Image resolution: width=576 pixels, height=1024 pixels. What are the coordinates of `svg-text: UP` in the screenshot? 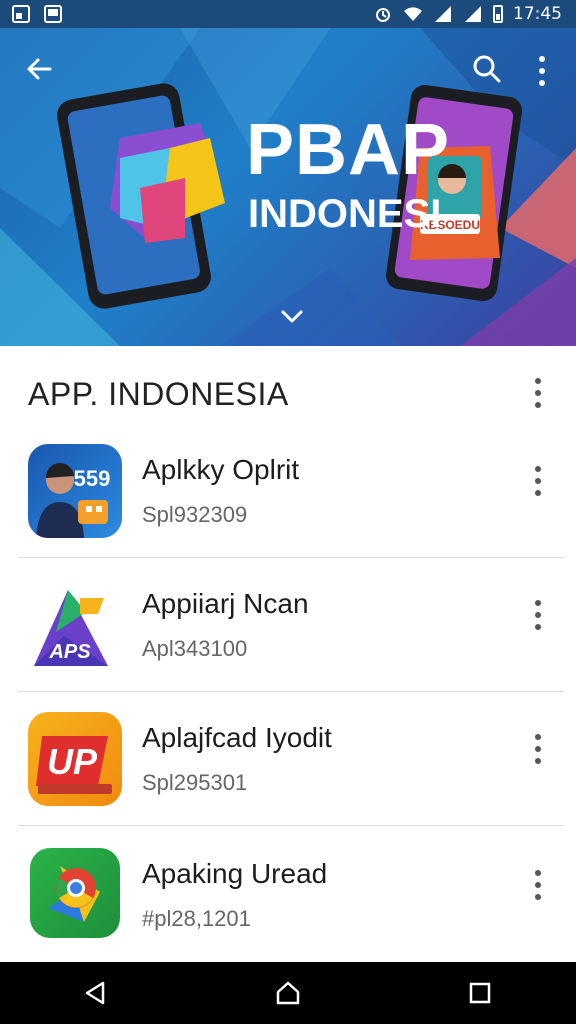 It's located at (72, 761).